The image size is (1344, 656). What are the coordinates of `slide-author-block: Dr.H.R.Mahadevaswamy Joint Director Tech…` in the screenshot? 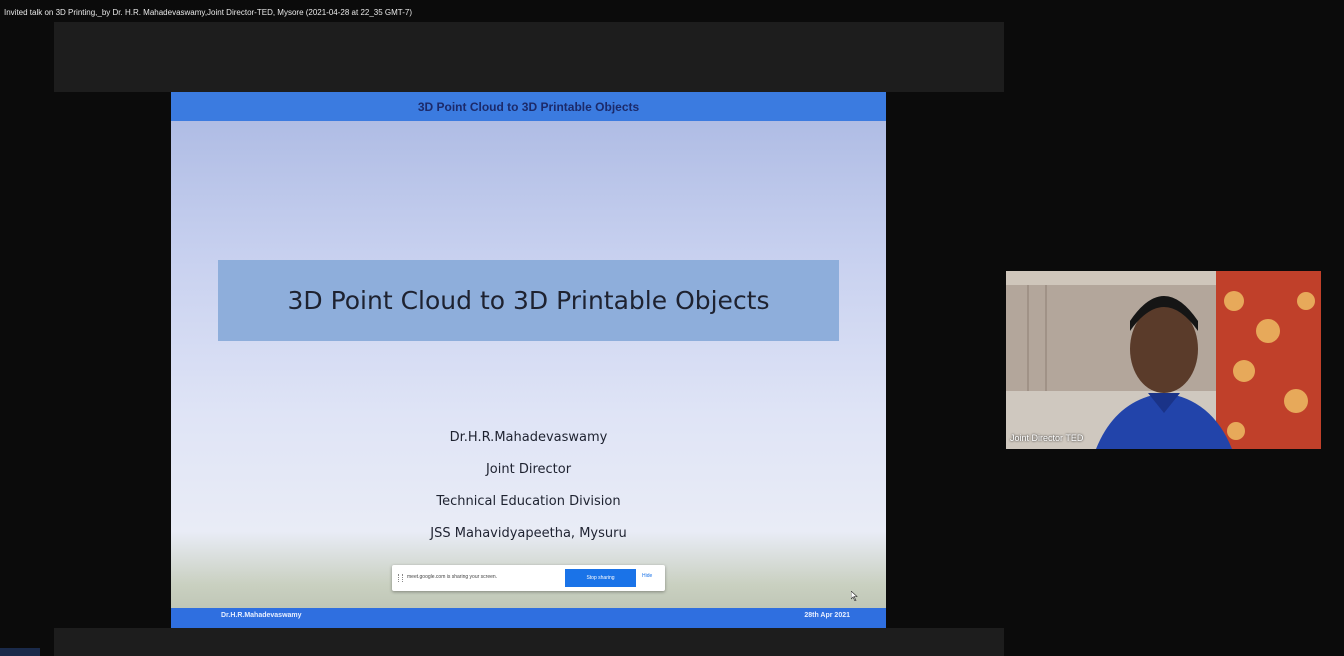 It's located at (528, 489).